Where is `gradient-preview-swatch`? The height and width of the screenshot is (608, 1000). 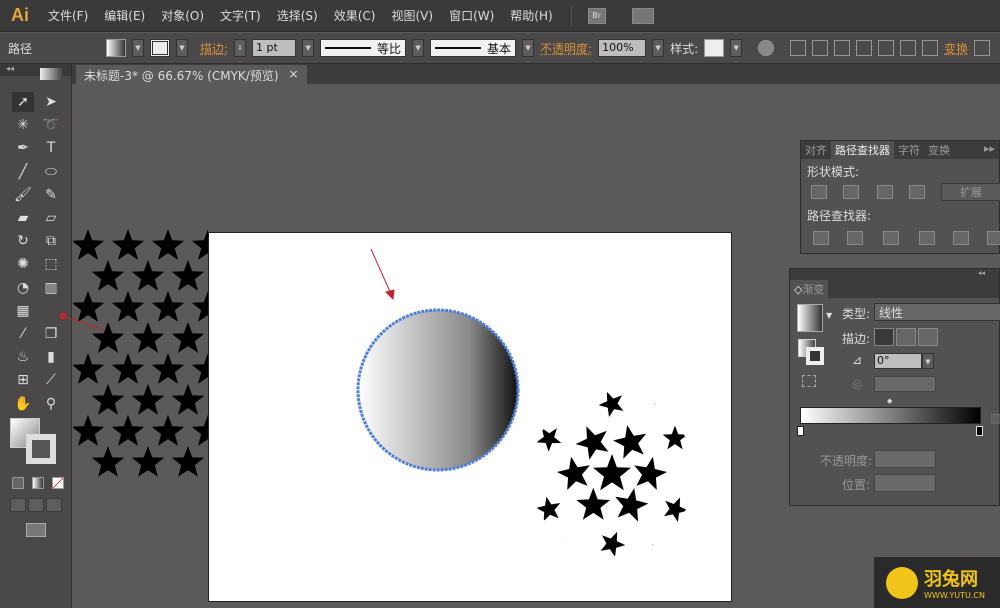 gradient-preview-swatch is located at coordinates (810, 318).